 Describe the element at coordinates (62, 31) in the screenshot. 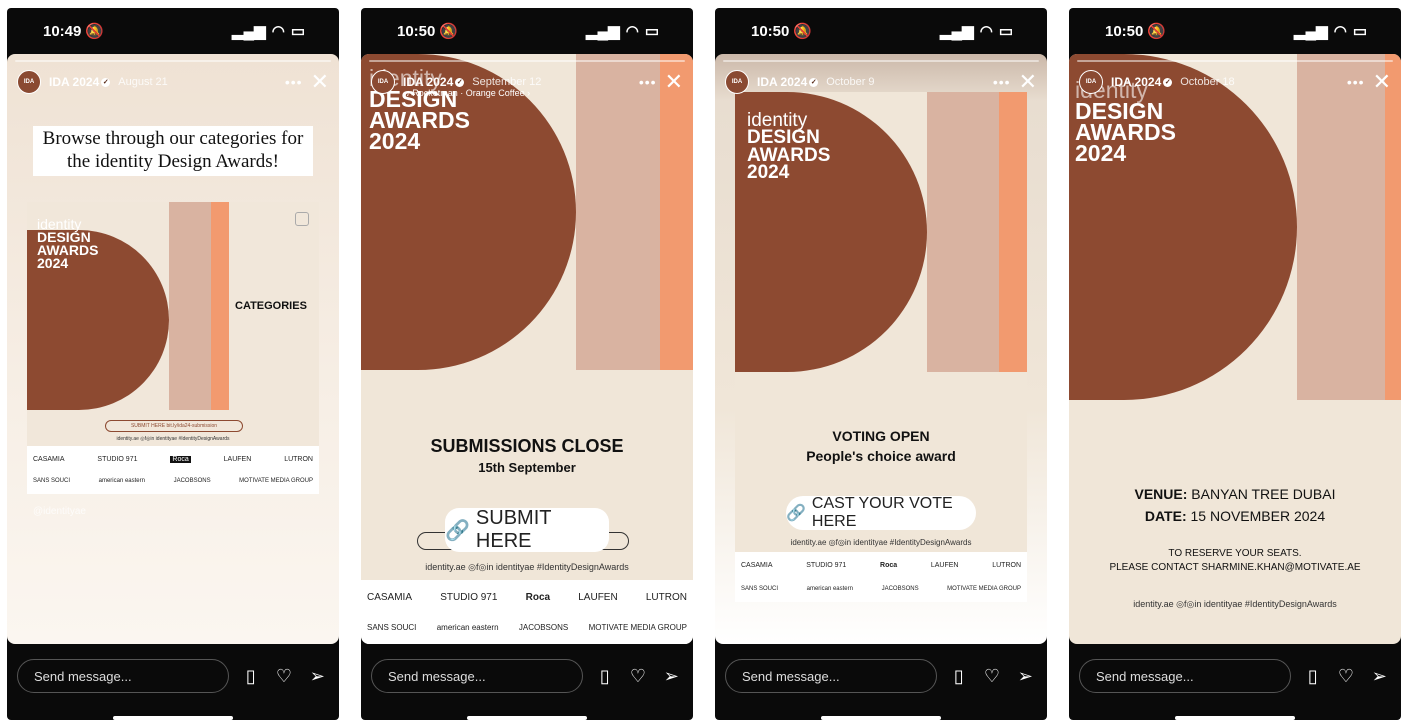

I see `clock: 10:49` at that location.